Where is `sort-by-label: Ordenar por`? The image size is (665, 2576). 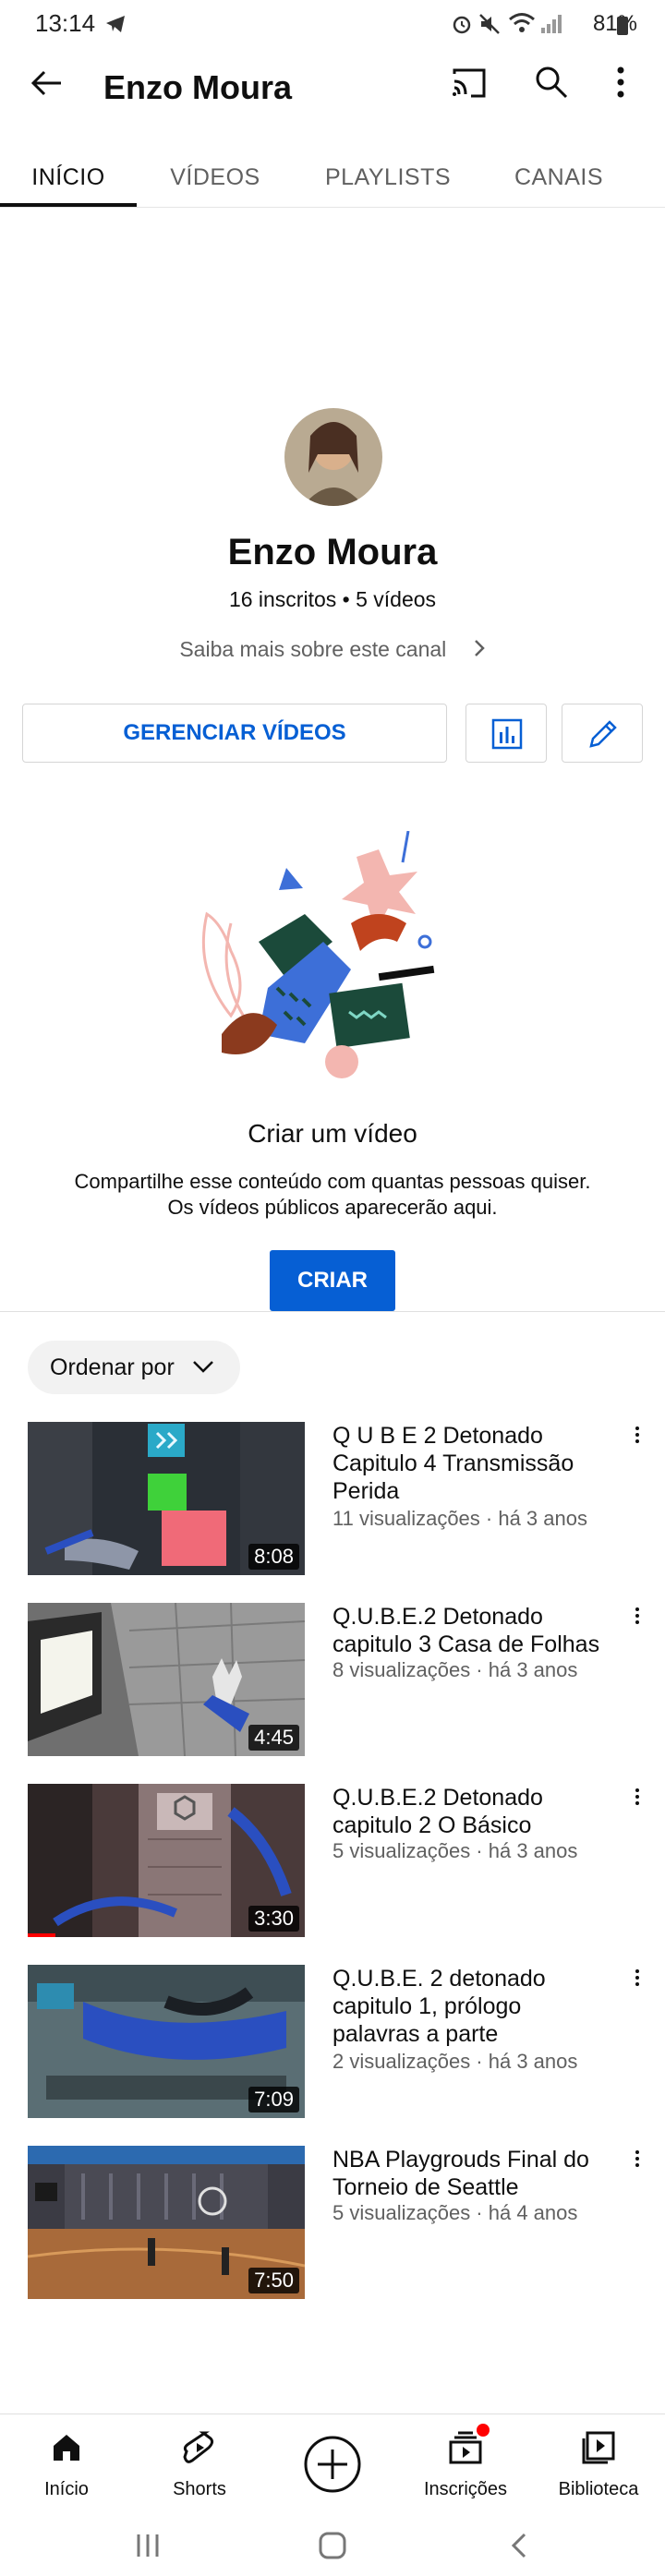 sort-by-label: Ordenar por is located at coordinates (112, 1367).